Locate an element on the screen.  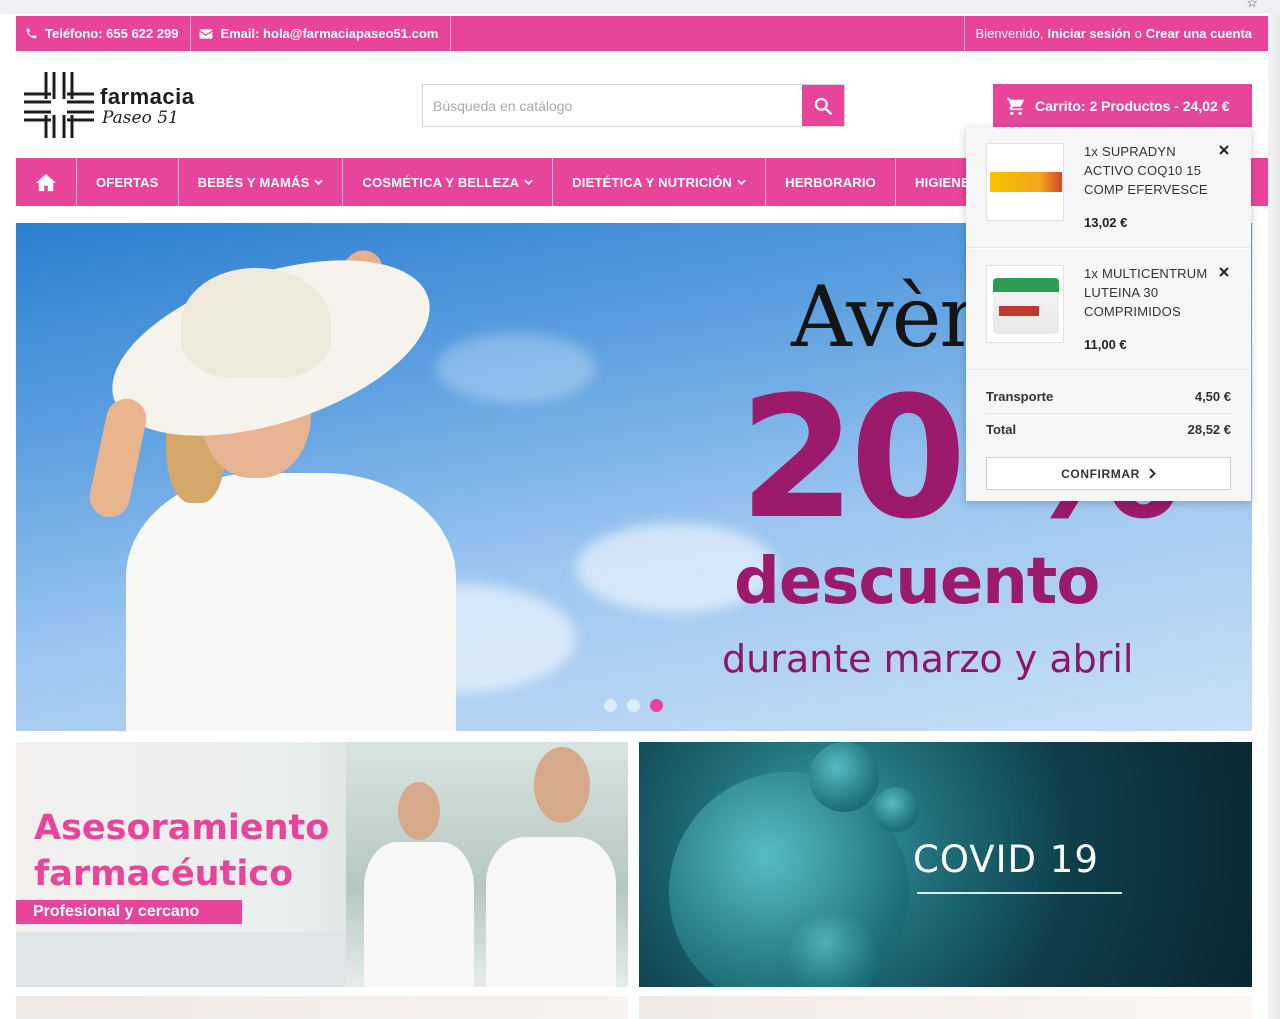
nav-dietetica-nutricion-label: DIETÉTICA Y NUTRICIÓN is located at coordinates (652, 182).